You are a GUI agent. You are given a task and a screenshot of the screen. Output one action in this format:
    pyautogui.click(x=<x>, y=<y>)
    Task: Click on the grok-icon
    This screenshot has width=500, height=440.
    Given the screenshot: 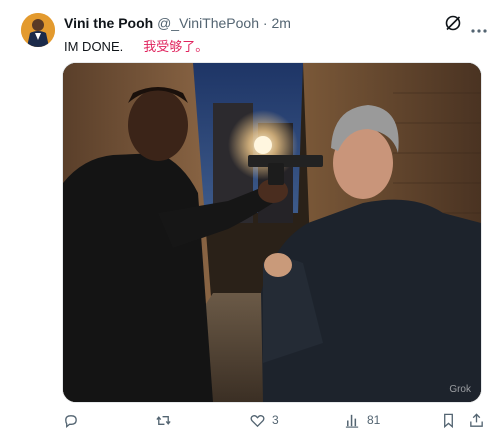 What is the action you would take?
    pyautogui.click(x=453, y=23)
    